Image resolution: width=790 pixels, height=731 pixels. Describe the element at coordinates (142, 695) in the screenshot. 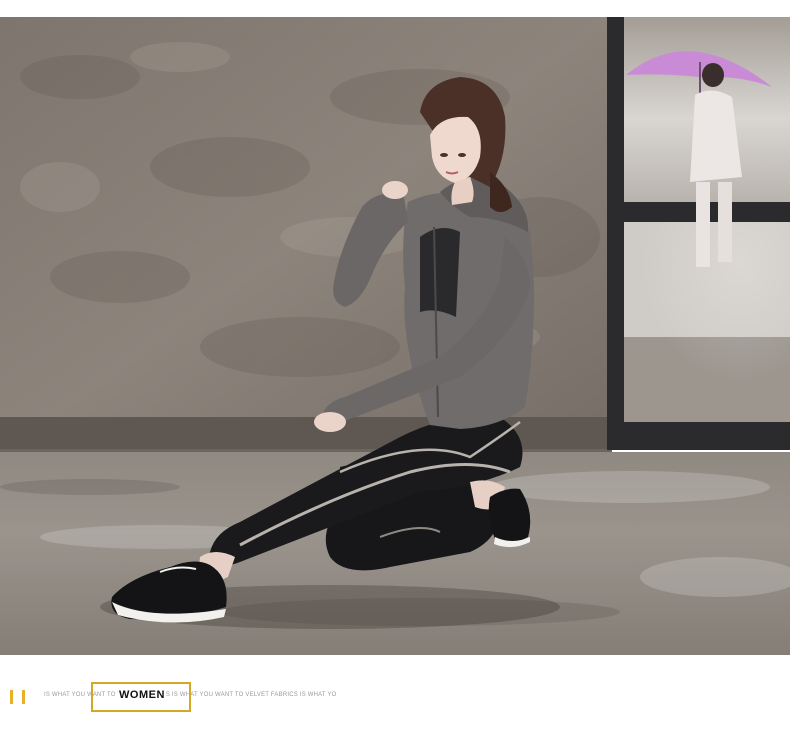

I see `section-title: WOMEN` at that location.